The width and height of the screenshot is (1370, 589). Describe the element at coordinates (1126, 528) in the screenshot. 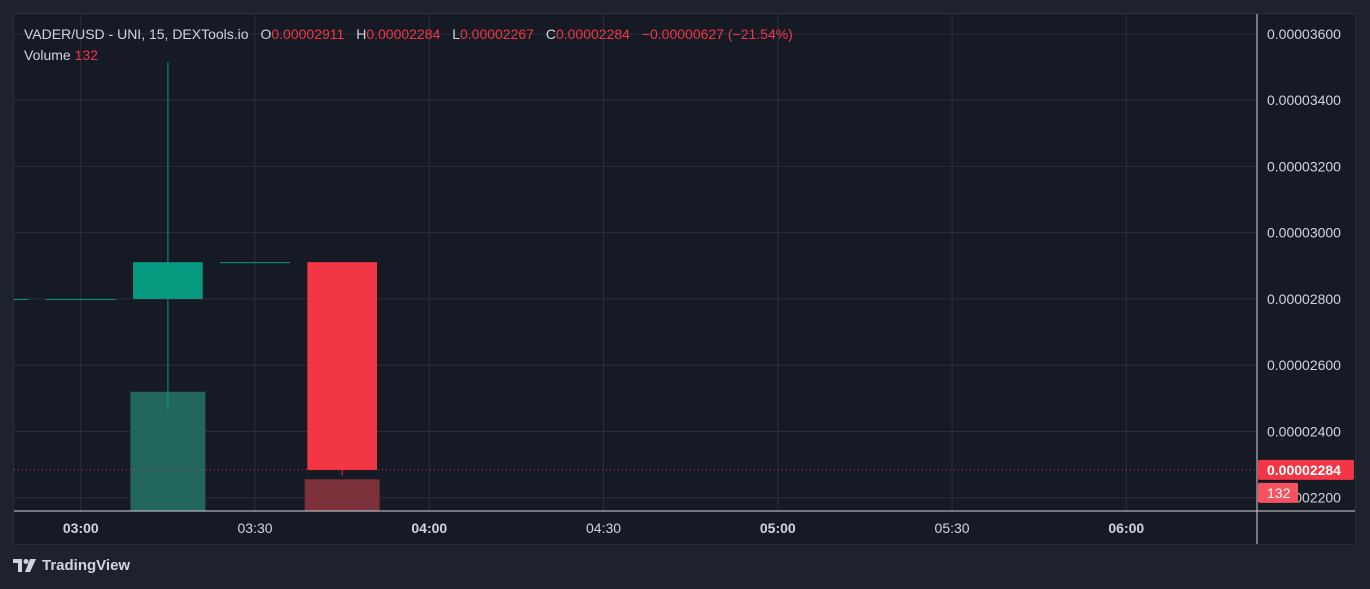

I see `x-tick-label: 06:00` at that location.